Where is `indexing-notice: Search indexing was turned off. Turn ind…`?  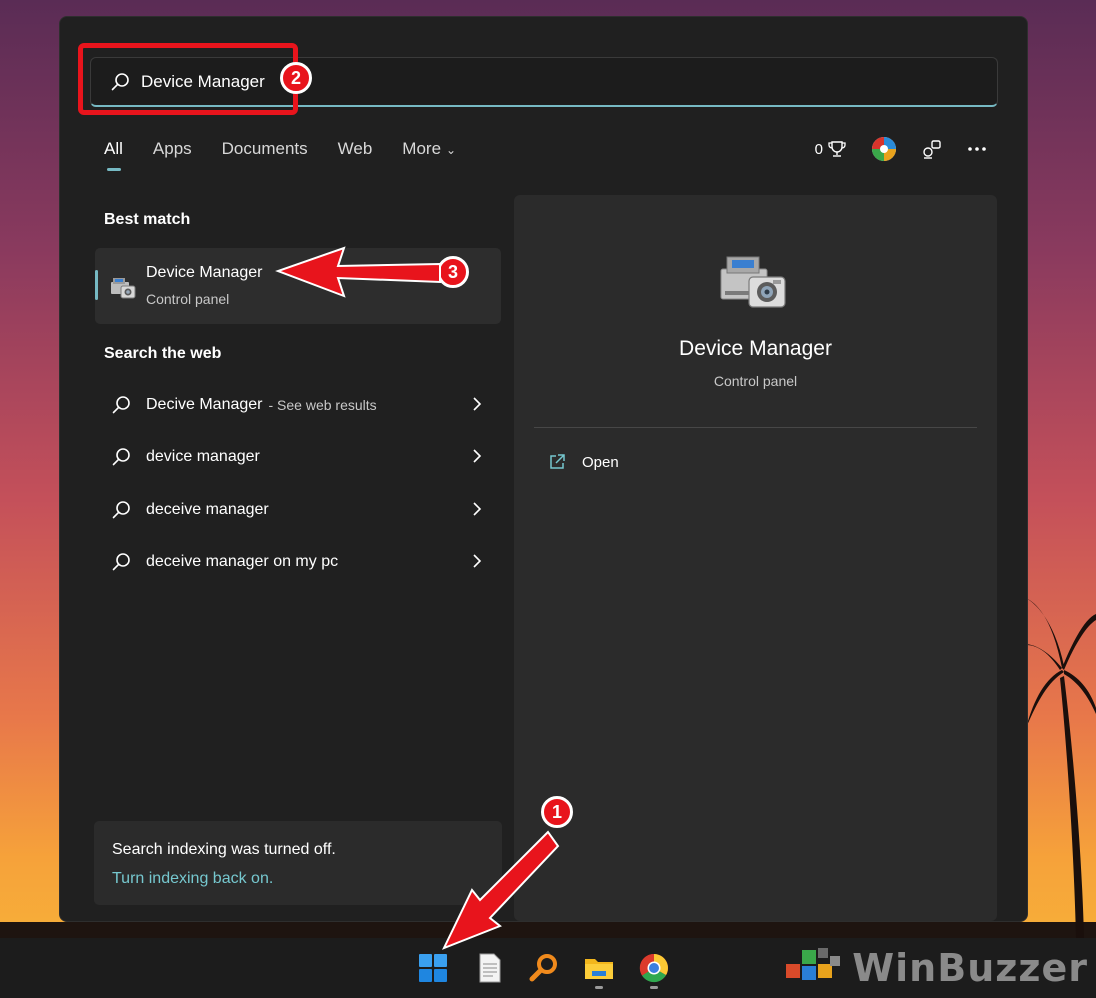
indexing-notice: Search indexing was turned off. Turn ind… is located at coordinates (298, 863).